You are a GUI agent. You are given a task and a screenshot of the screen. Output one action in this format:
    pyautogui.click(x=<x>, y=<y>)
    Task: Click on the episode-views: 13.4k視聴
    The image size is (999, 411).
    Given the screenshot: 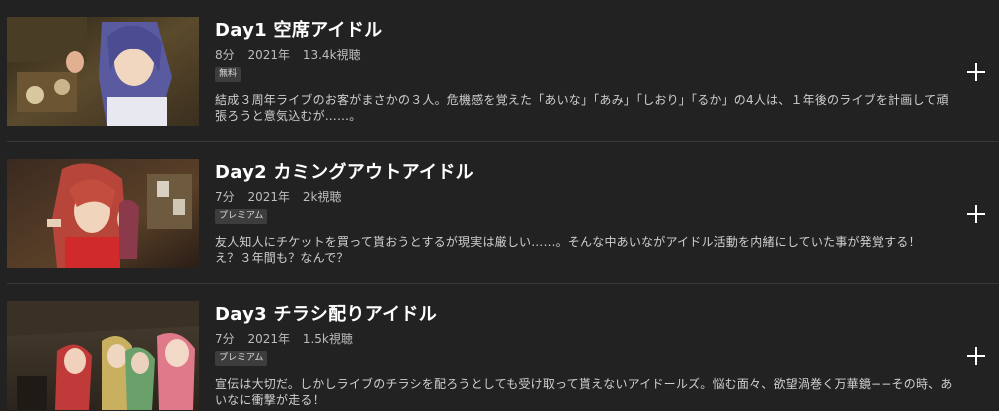 What is the action you would take?
    pyautogui.click(x=331, y=55)
    